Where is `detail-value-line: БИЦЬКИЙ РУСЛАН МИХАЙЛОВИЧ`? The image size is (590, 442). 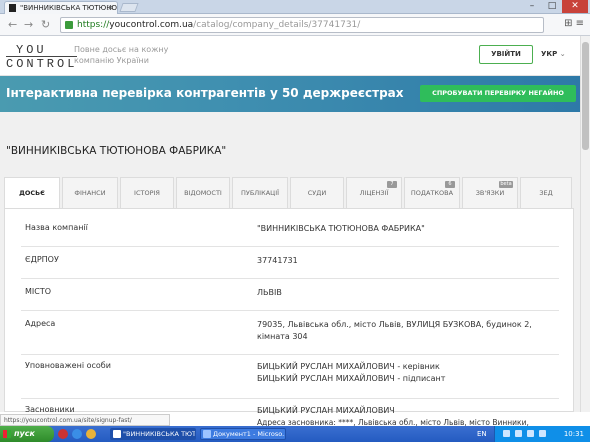
detail-value-line: БИЦЬКИЙ РУСЛАН МИХАЙЛОВИЧ is located at coordinates (326, 410).